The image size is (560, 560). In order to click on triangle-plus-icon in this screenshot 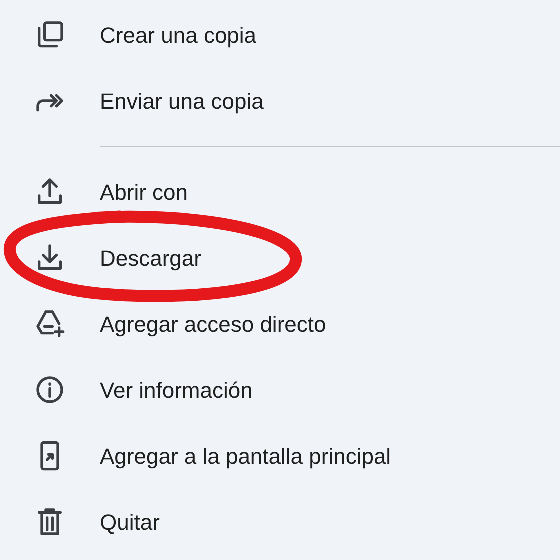, I will do `click(50, 324)`.